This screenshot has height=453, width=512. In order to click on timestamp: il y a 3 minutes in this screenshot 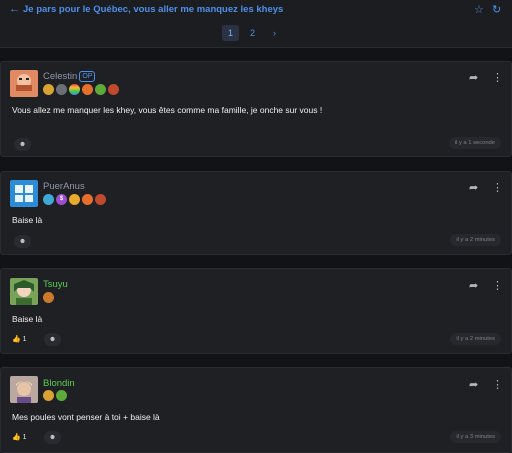, I will do `click(475, 437)`.